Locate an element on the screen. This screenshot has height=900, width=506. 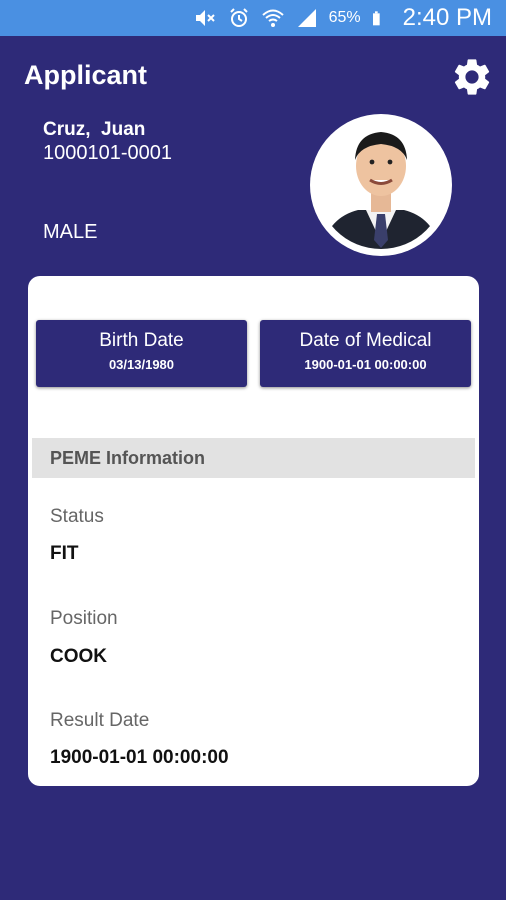
position-value: COOK is located at coordinates (78, 656).